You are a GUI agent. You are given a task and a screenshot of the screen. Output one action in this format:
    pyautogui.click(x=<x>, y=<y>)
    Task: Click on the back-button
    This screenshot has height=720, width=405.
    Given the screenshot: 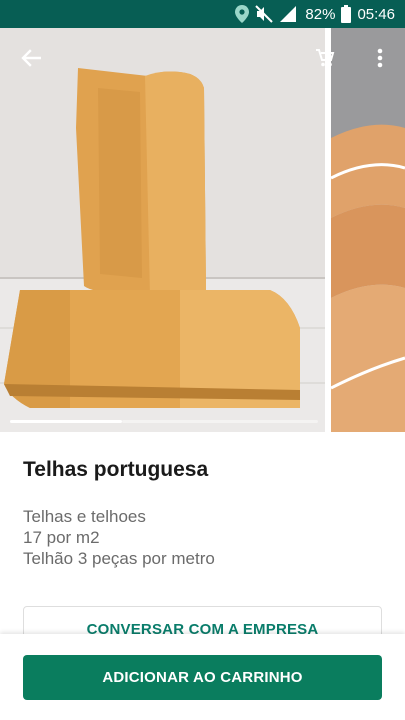 What is the action you would take?
    pyautogui.click(x=31, y=60)
    